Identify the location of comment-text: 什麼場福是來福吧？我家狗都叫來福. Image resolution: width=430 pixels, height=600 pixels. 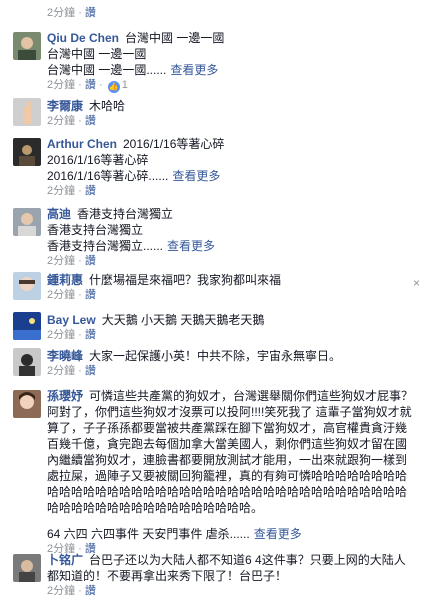
(185, 280).